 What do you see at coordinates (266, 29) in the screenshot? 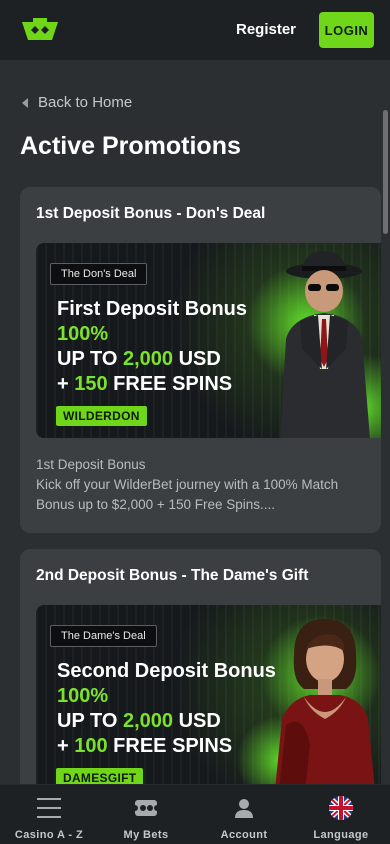
I see `register-link: Register` at bounding box center [266, 29].